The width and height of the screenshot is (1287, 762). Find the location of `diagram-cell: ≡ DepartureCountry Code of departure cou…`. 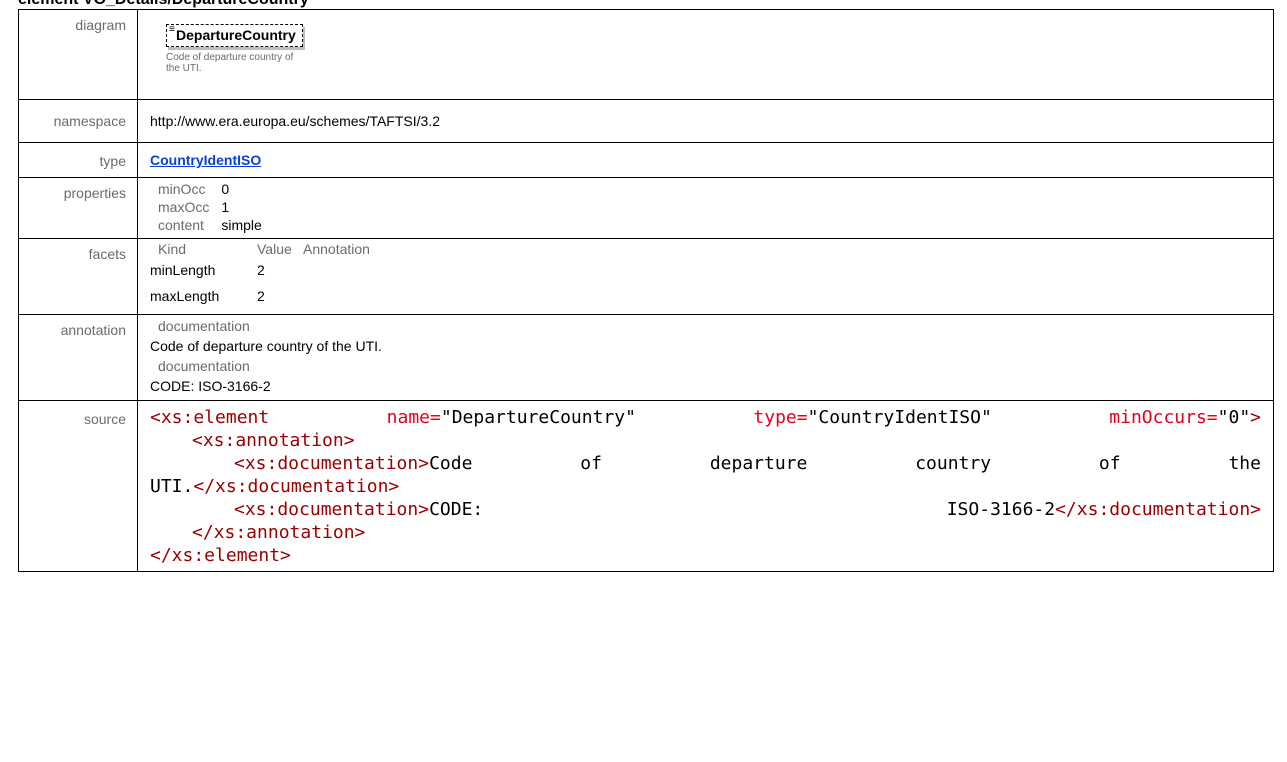

diagram-cell: ≡ DepartureCountry Code of departure cou… is located at coordinates (705, 54).